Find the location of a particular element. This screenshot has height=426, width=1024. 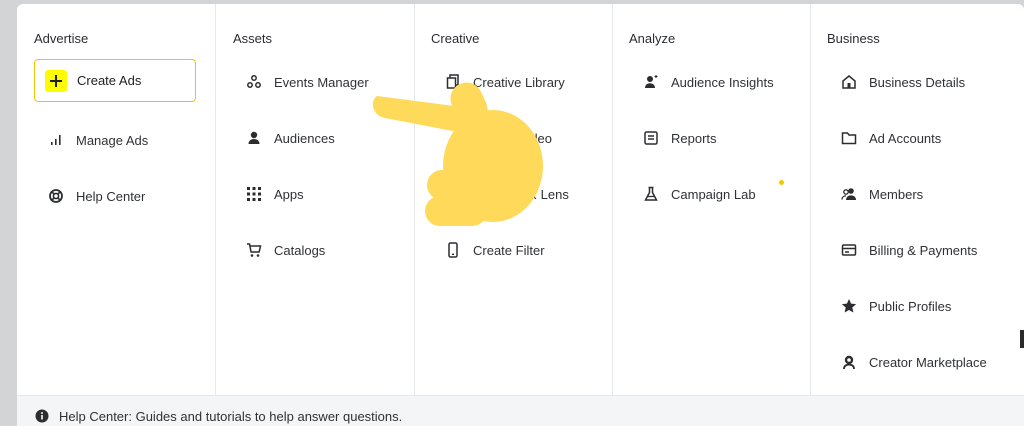

video-icon is located at coordinates (453, 138).